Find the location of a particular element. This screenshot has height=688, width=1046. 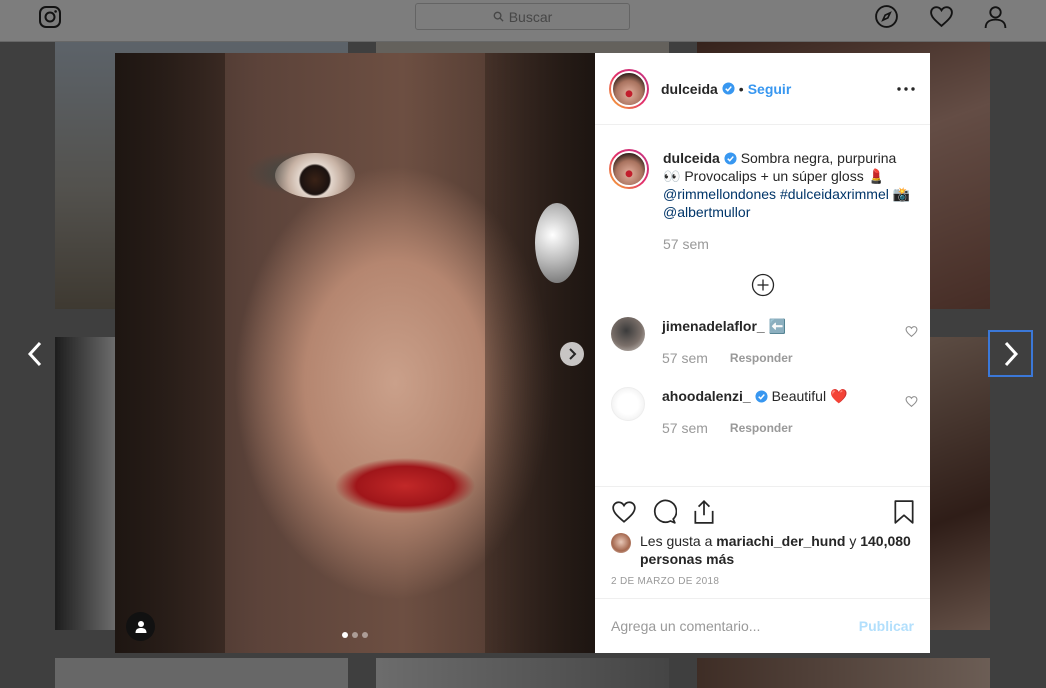

liker-avatar is located at coordinates (621, 543).